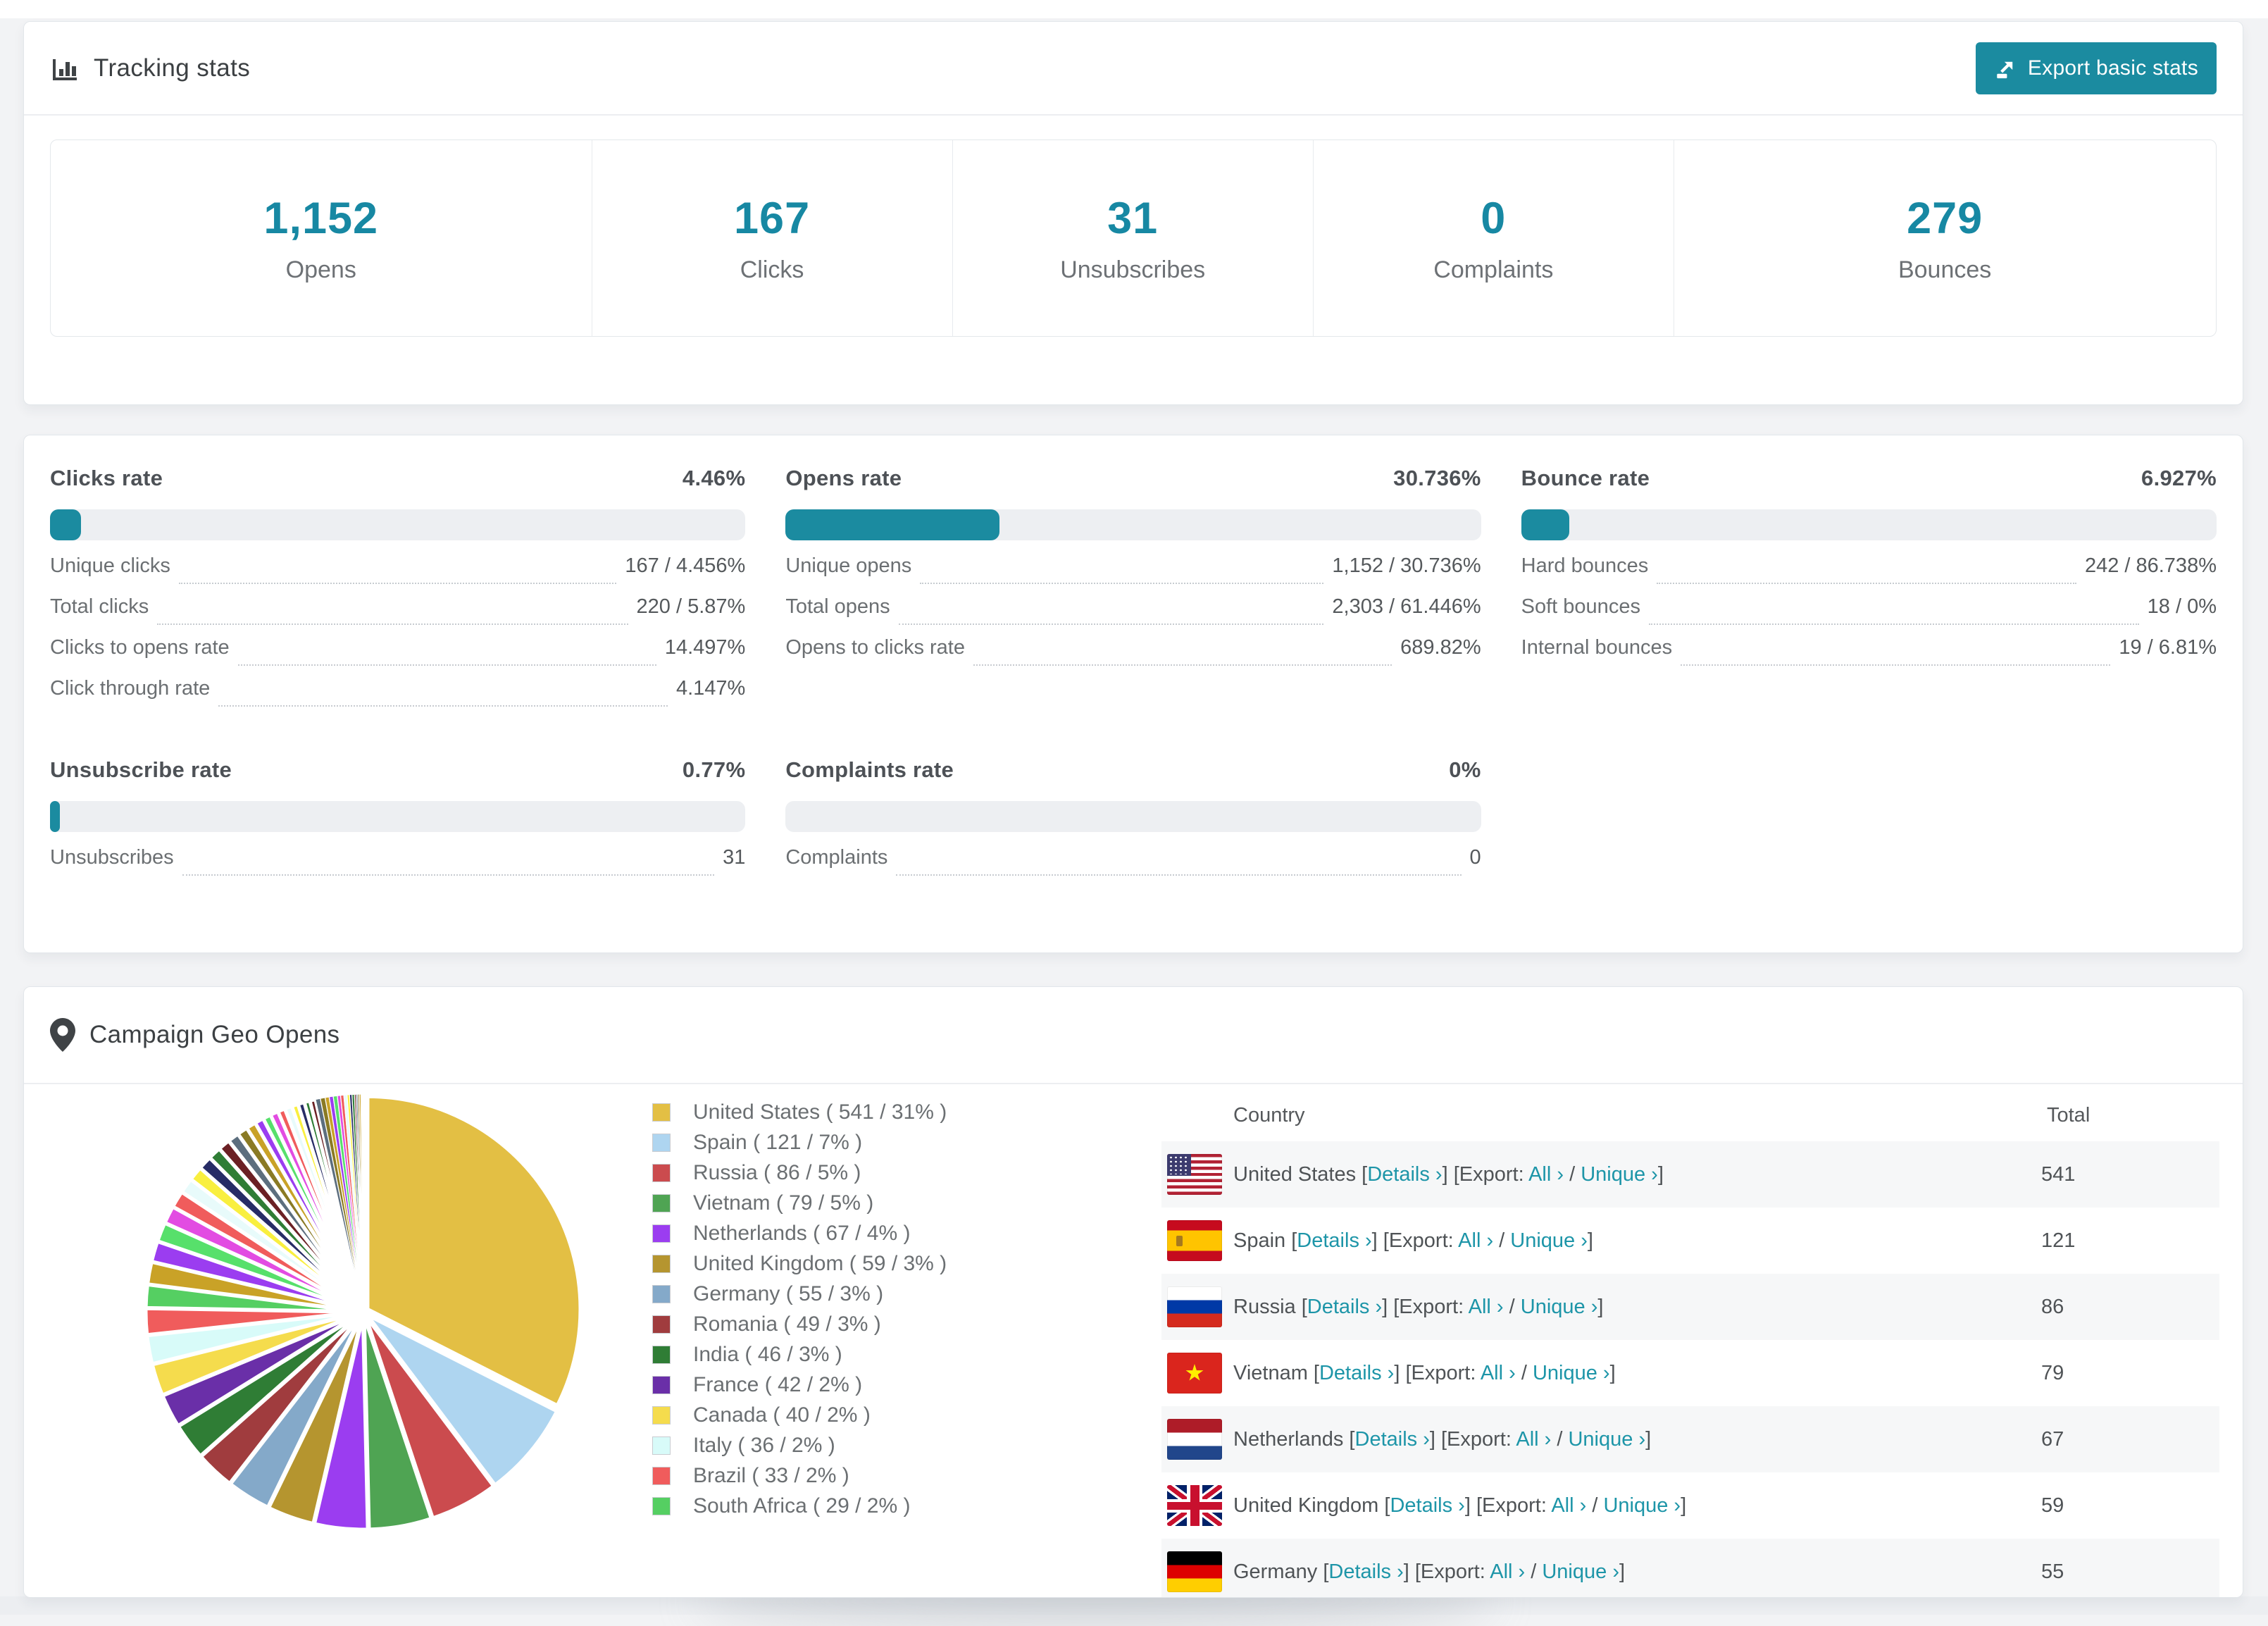  What do you see at coordinates (767, 1354) in the screenshot?
I see `legend-label: India ( 46 / 3% )` at bounding box center [767, 1354].